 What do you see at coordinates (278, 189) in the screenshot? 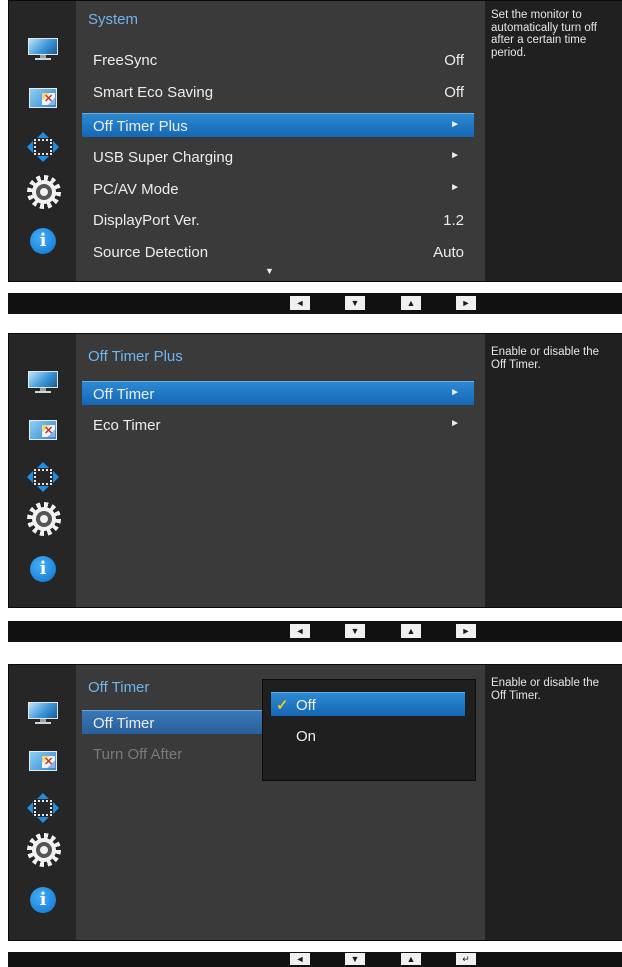
I see `menu-item-pc-av-mode: PC/AV Mode ►` at bounding box center [278, 189].